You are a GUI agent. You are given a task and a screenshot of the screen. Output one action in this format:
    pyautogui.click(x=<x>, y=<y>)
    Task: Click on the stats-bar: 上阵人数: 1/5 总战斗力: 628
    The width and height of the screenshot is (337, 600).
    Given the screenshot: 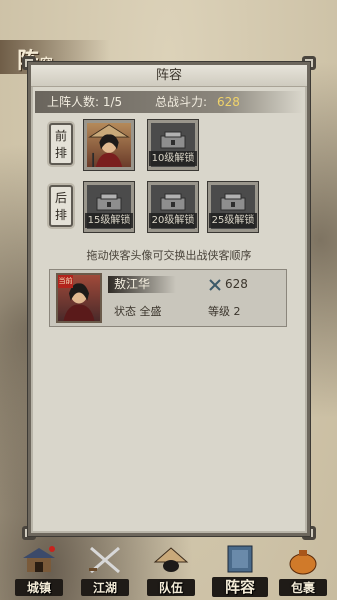 What is the action you would take?
    pyautogui.click(x=169, y=102)
    